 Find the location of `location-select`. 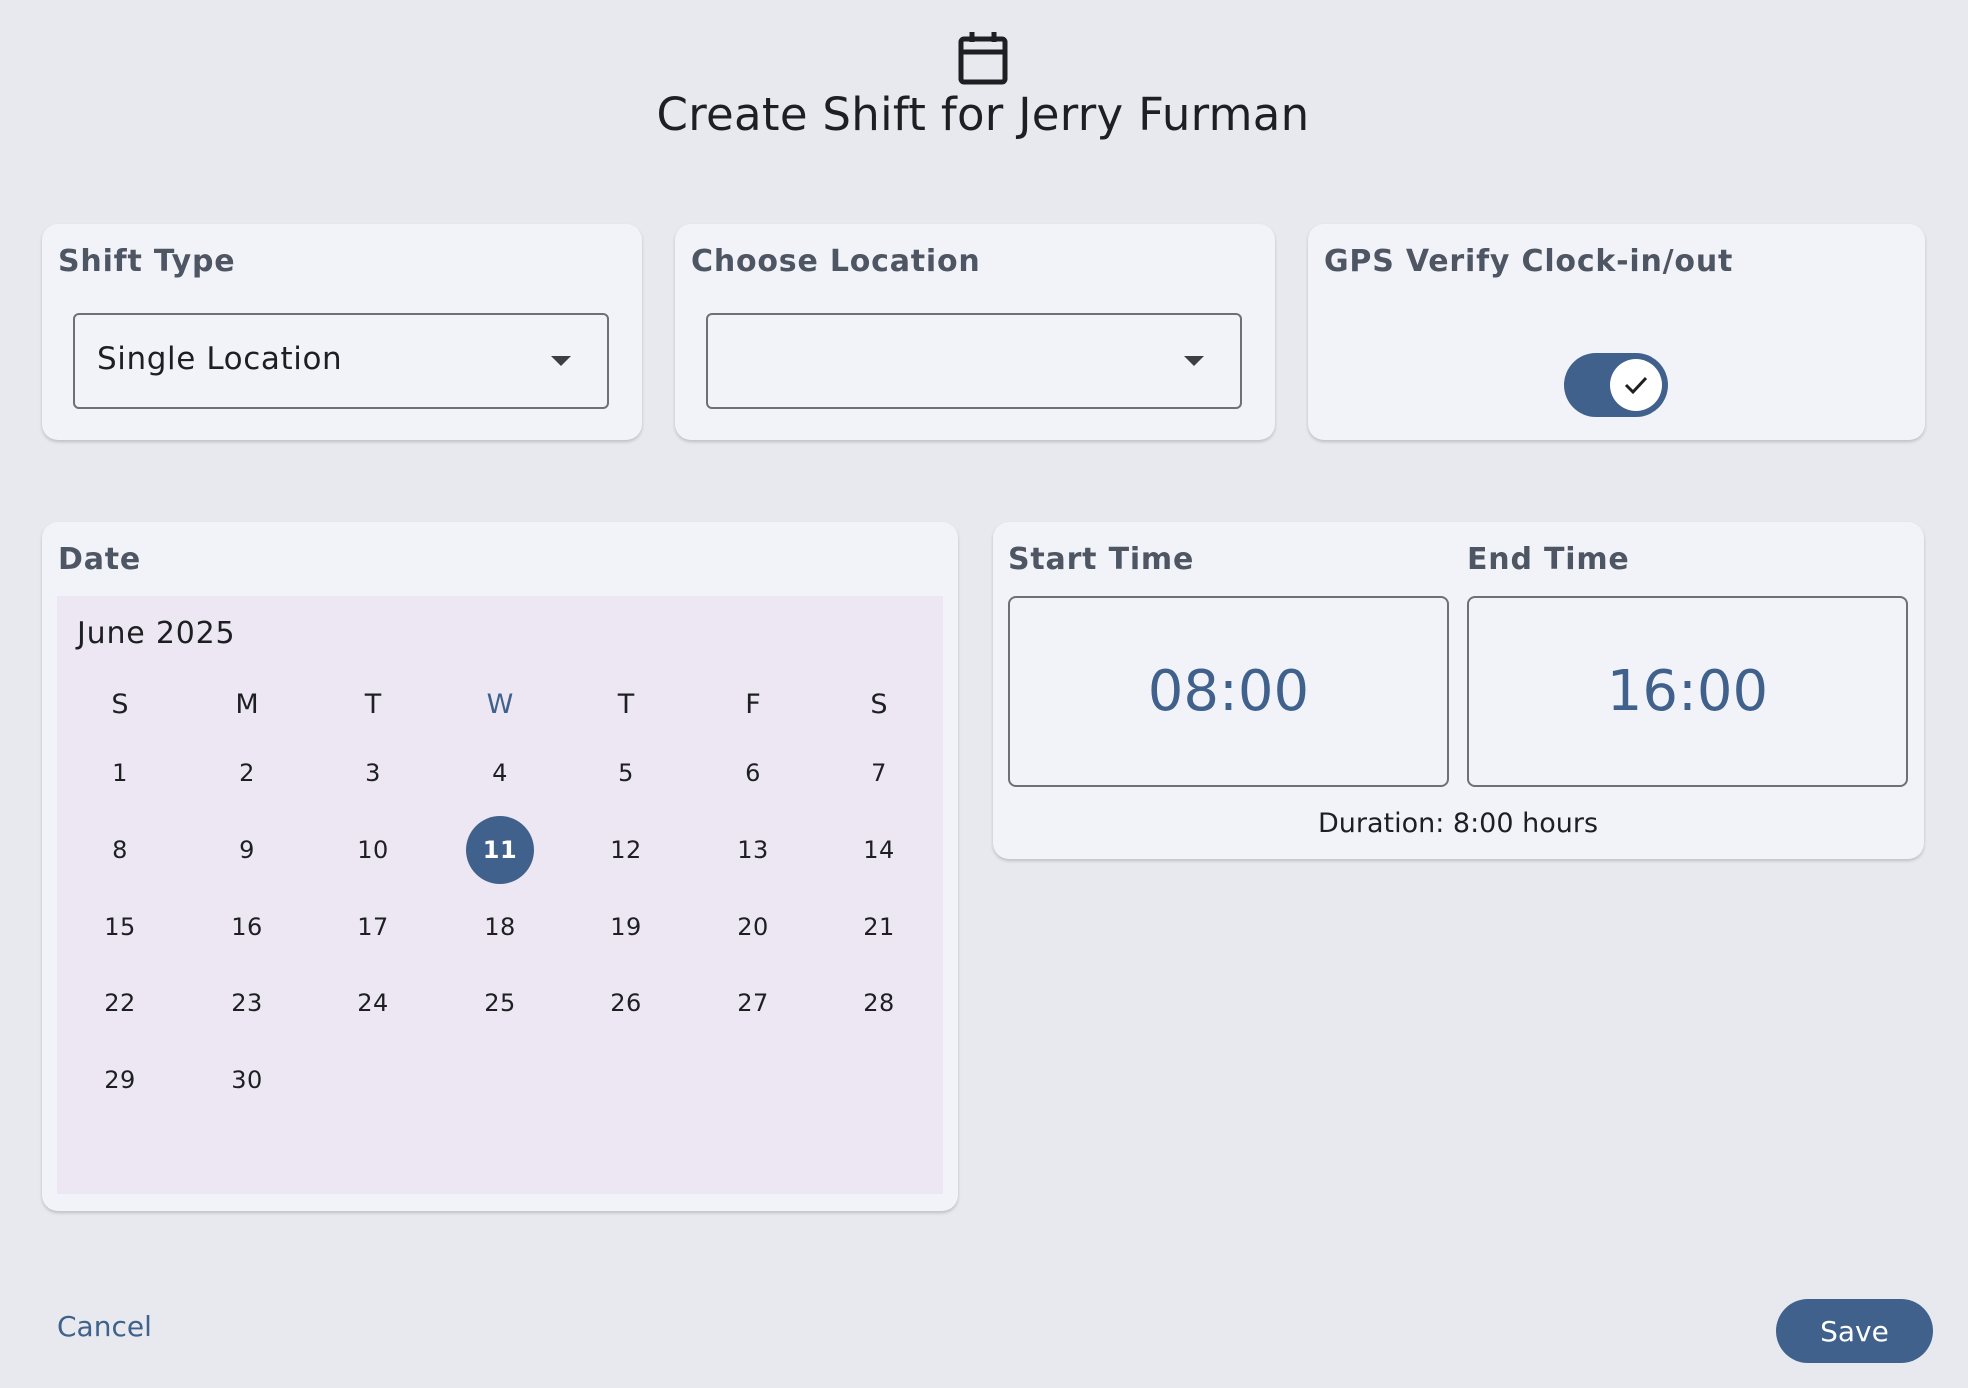

location-select is located at coordinates (974, 361).